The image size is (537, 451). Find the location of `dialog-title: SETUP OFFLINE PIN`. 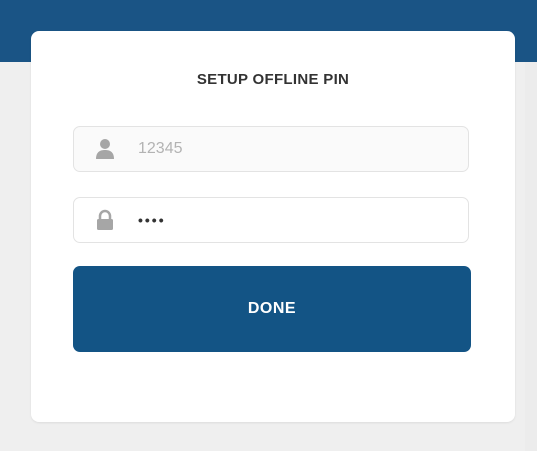

dialog-title: SETUP OFFLINE PIN is located at coordinates (273, 79).